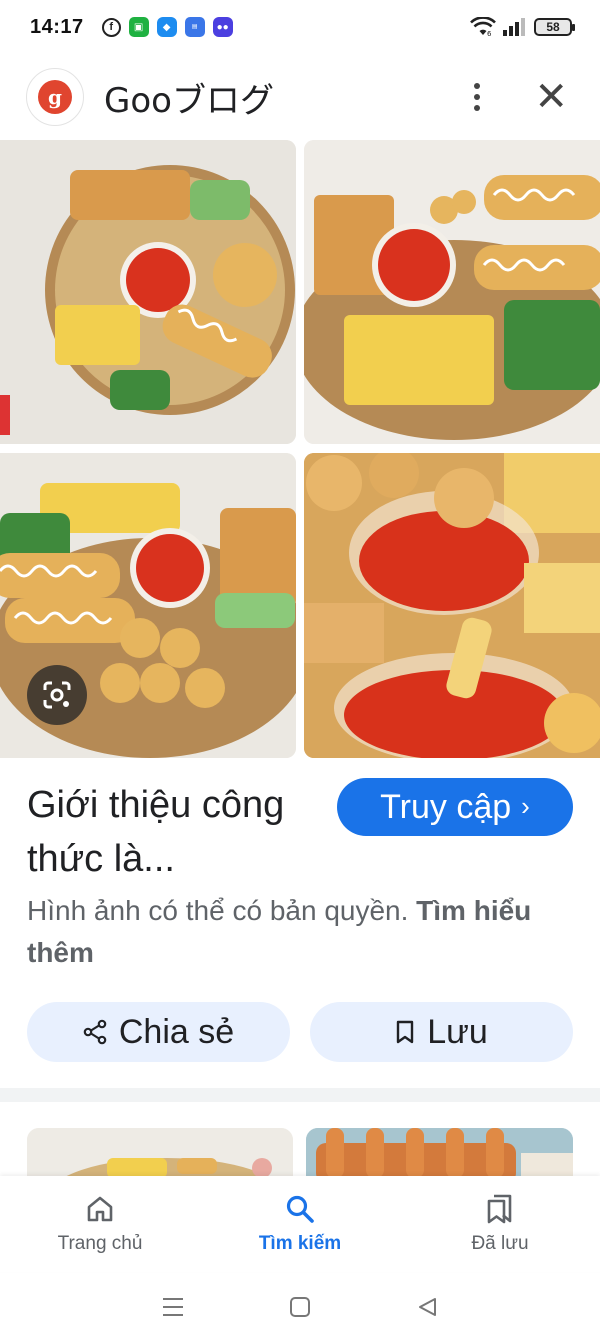 The height and width of the screenshot is (1343, 600). What do you see at coordinates (100, 1243) in the screenshot?
I see `nav-home-label: Trang chủ` at bounding box center [100, 1243].